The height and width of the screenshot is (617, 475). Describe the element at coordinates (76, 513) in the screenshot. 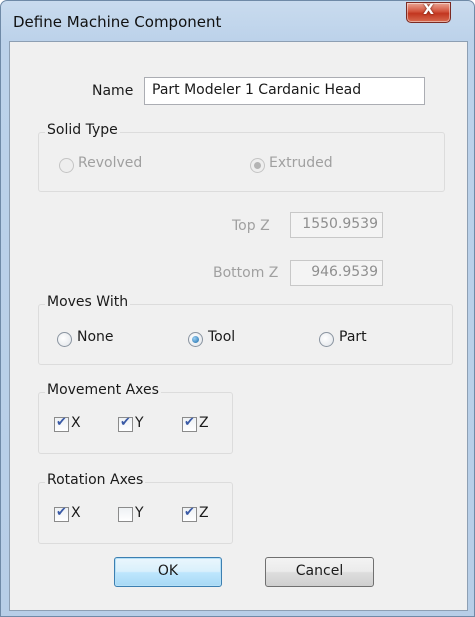

I see `rotation-x-label: X` at that location.